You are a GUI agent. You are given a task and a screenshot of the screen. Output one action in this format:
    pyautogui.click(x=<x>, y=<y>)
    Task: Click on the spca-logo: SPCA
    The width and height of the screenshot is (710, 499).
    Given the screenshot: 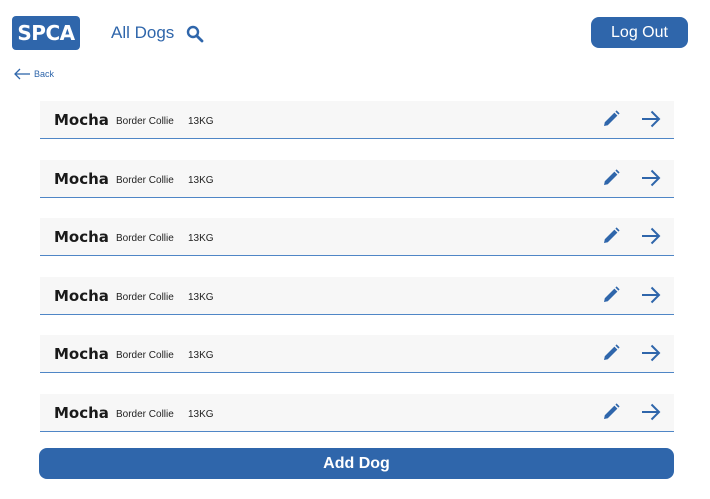 What is the action you would take?
    pyautogui.click(x=46, y=33)
    